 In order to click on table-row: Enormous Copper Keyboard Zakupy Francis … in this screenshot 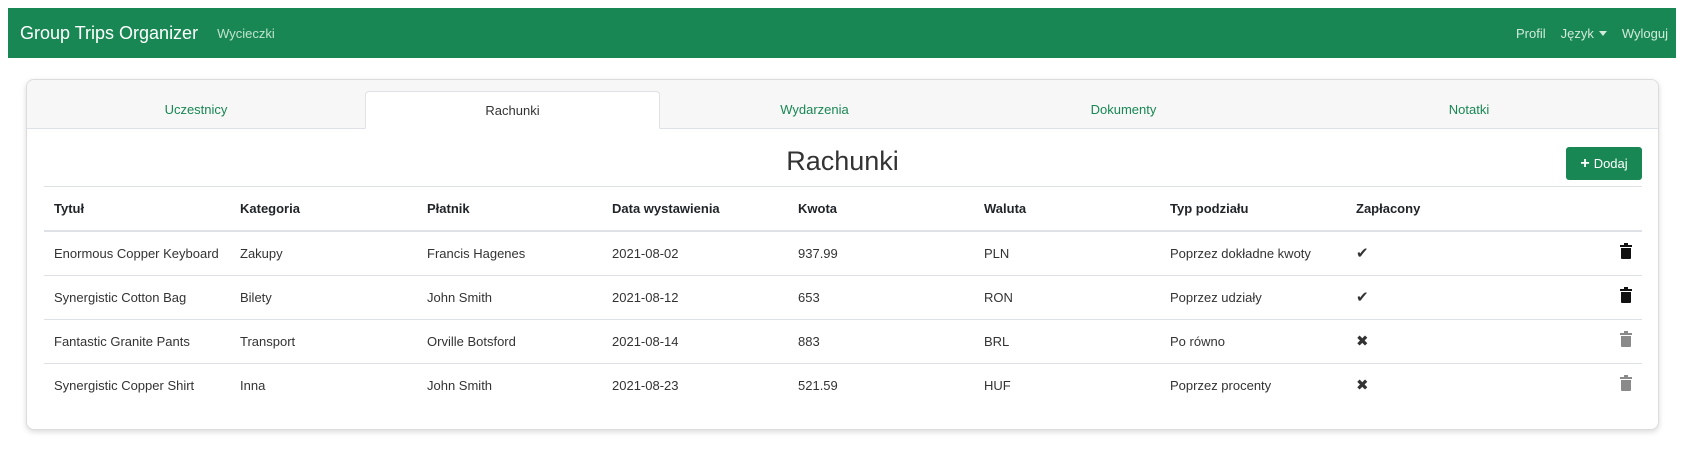, I will do `click(843, 253)`.